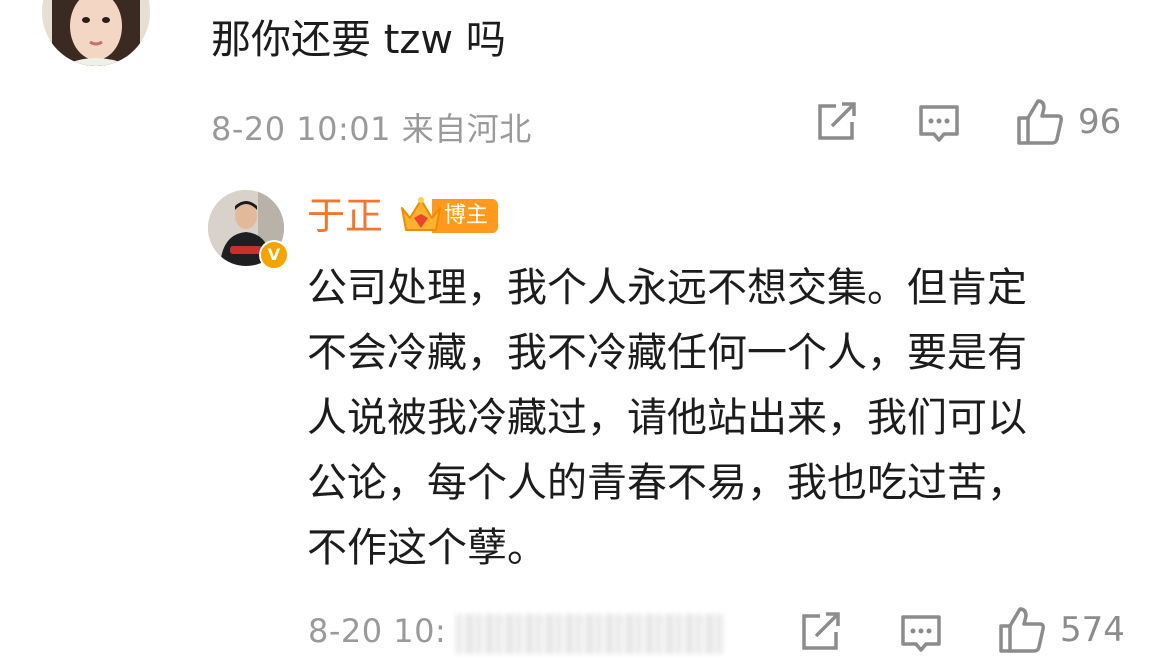  Describe the element at coordinates (345, 216) in the screenshot. I see `author-username: 于正` at that location.